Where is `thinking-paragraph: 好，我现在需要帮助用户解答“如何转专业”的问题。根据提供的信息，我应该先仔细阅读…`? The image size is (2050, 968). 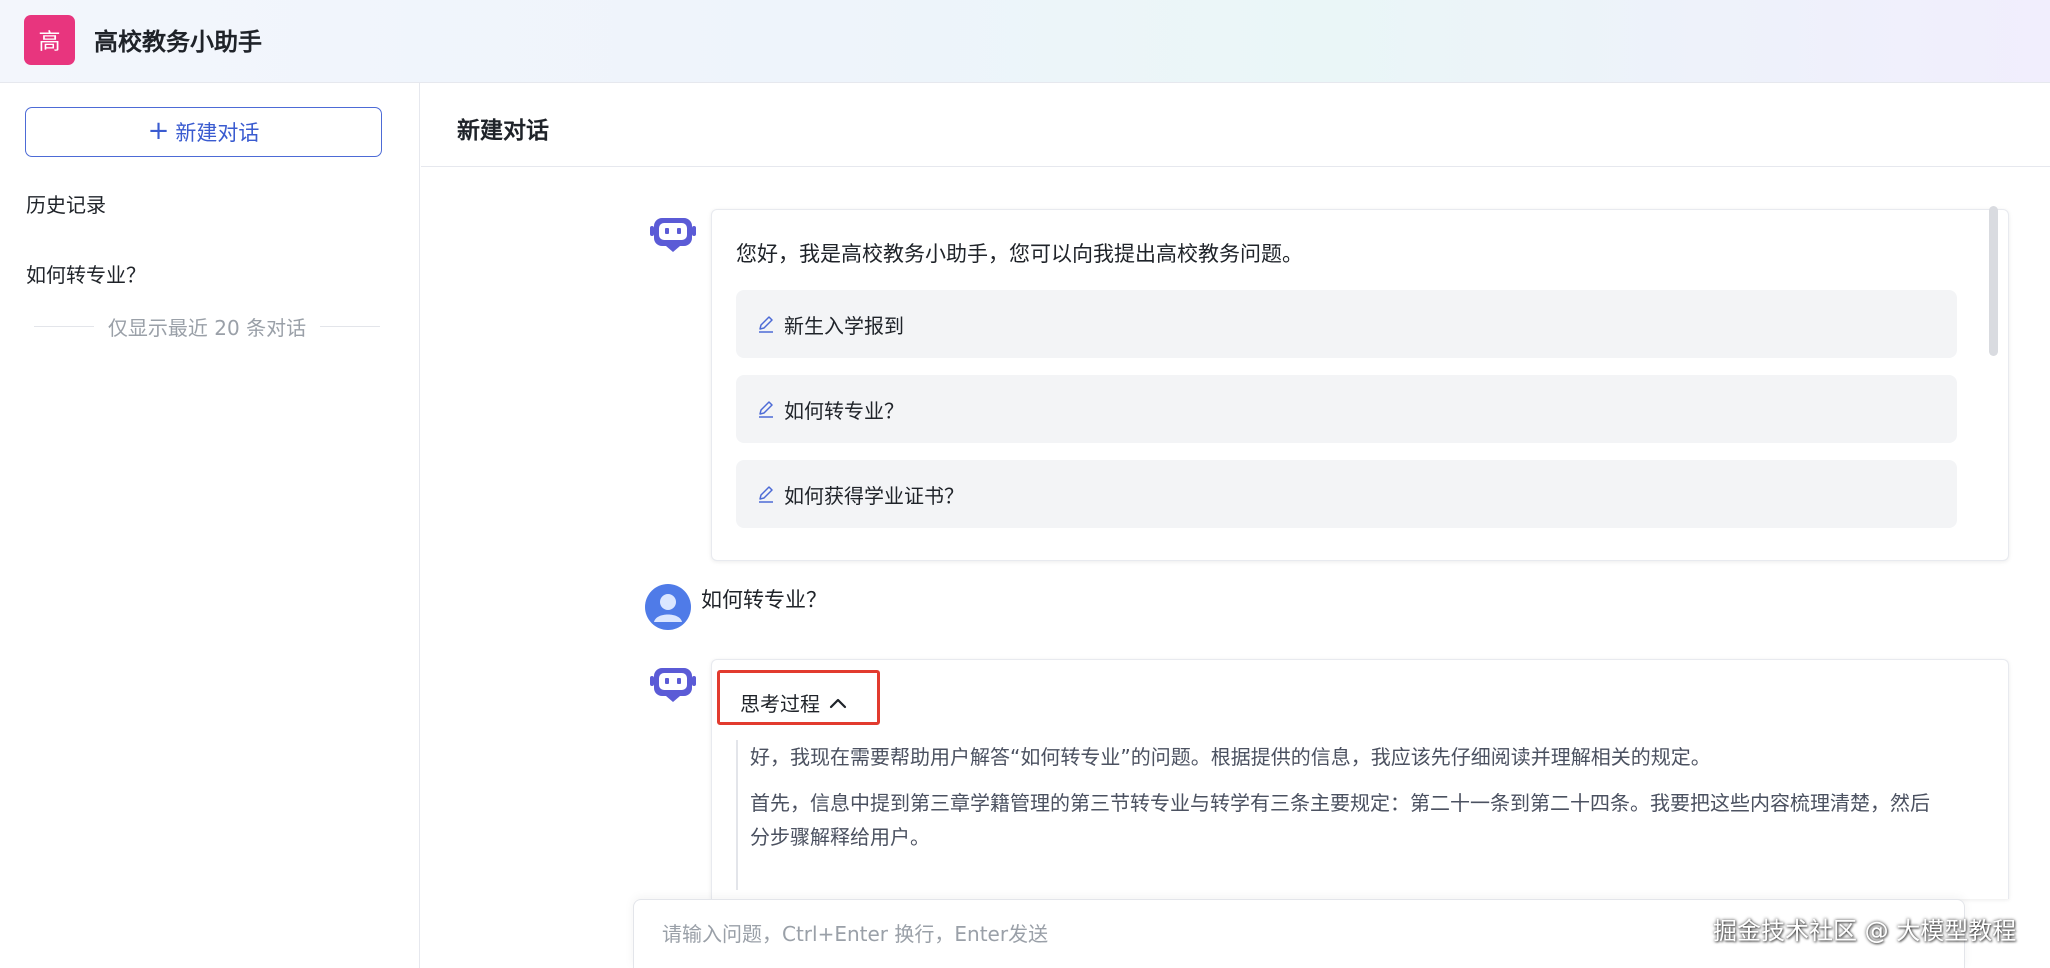
thinking-paragraph: 好，我现在需要帮助用户解答“如何转专业”的问题。根据提供的信息，我应该先仔细阅读… is located at coordinates (1230, 757).